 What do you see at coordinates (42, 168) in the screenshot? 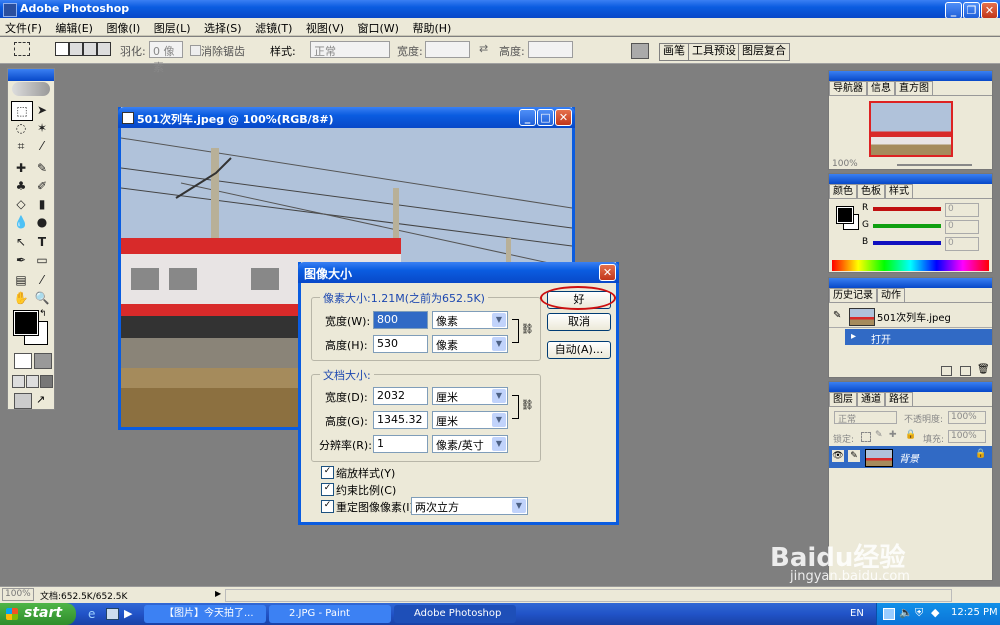
I see `brush-tool-icon: ✎` at bounding box center [42, 168].